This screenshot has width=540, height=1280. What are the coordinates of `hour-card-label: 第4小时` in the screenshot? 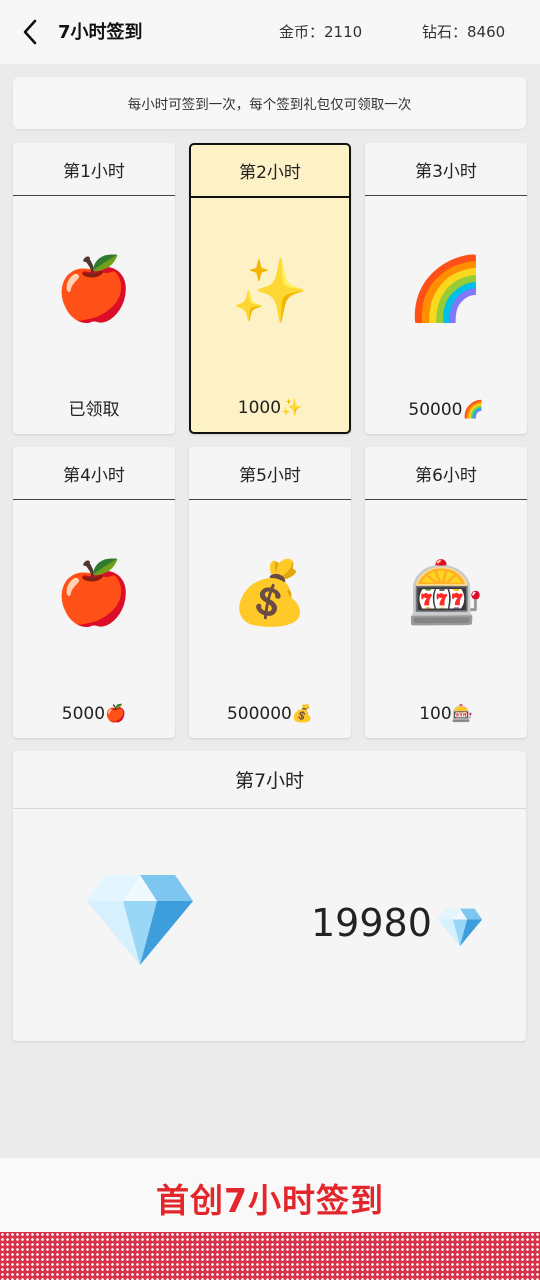 It's located at (94, 473).